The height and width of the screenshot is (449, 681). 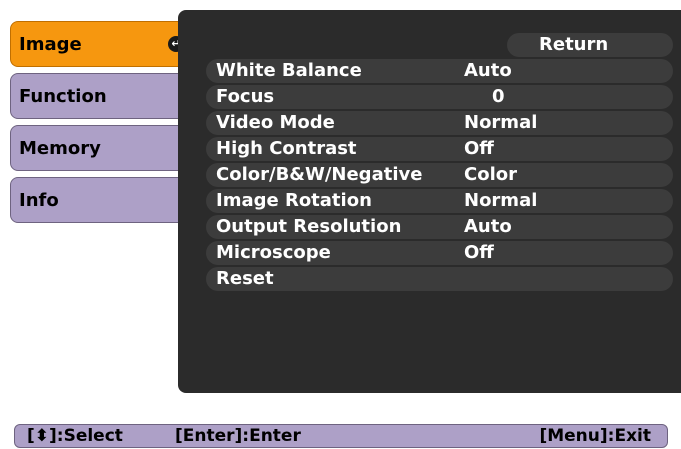 I want to click on tab-memory: Memory, so click(x=99, y=148).